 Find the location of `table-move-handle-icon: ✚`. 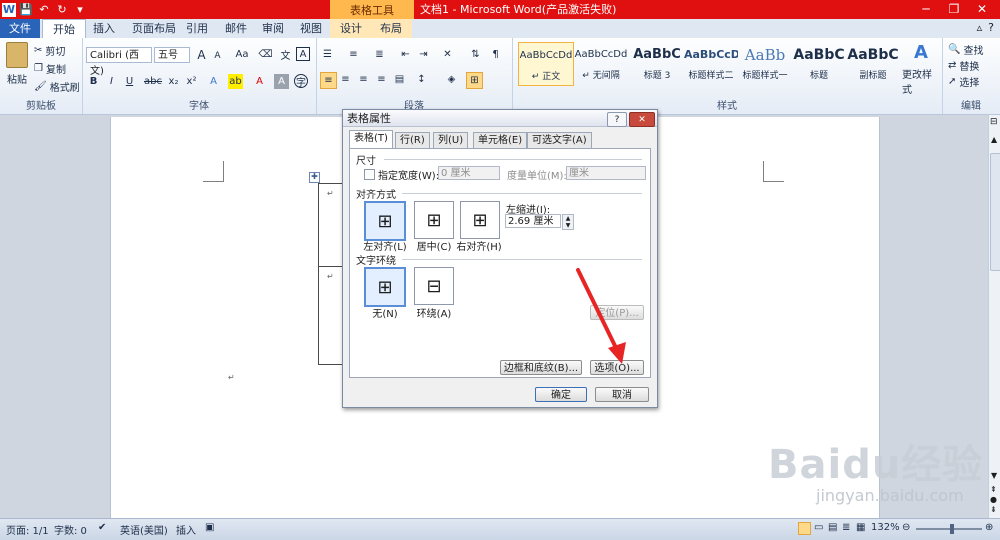

table-move-handle-icon: ✚ is located at coordinates (314, 177).